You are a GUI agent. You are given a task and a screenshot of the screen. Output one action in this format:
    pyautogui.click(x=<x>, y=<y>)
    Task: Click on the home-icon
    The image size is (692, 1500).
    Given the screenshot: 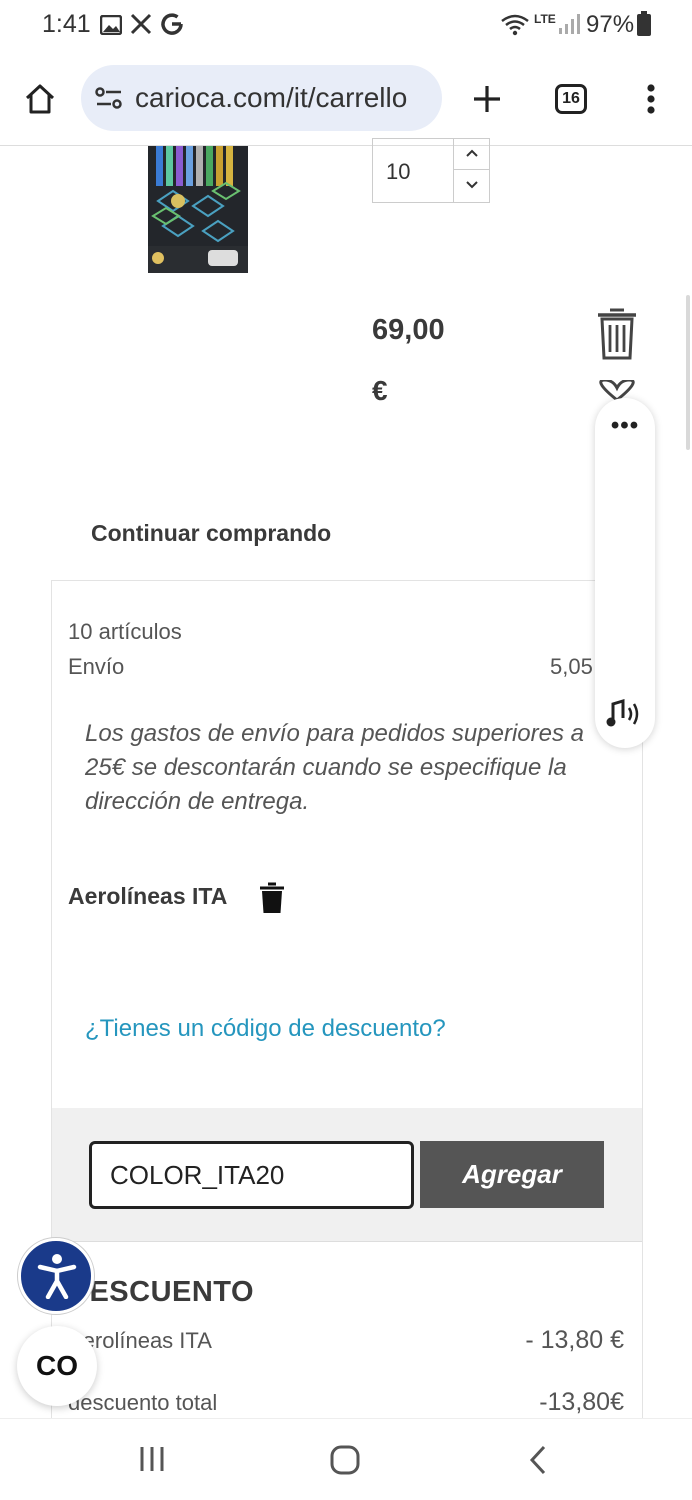 What is the action you would take?
    pyautogui.click(x=40, y=101)
    